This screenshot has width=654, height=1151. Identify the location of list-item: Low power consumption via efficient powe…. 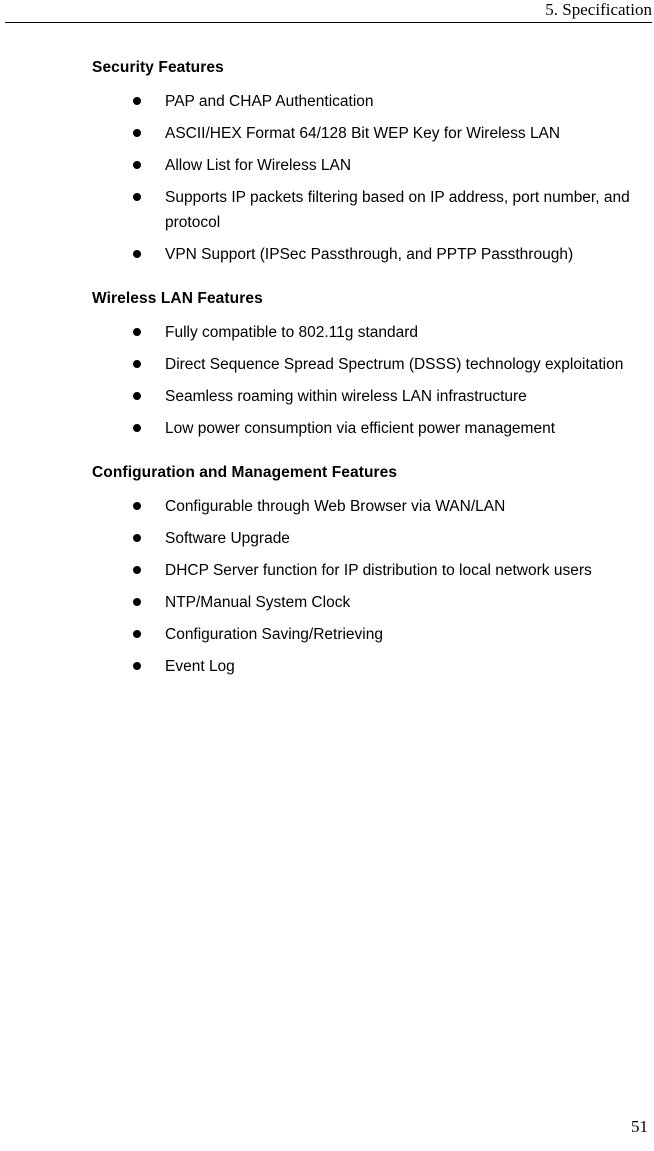
(372, 428).